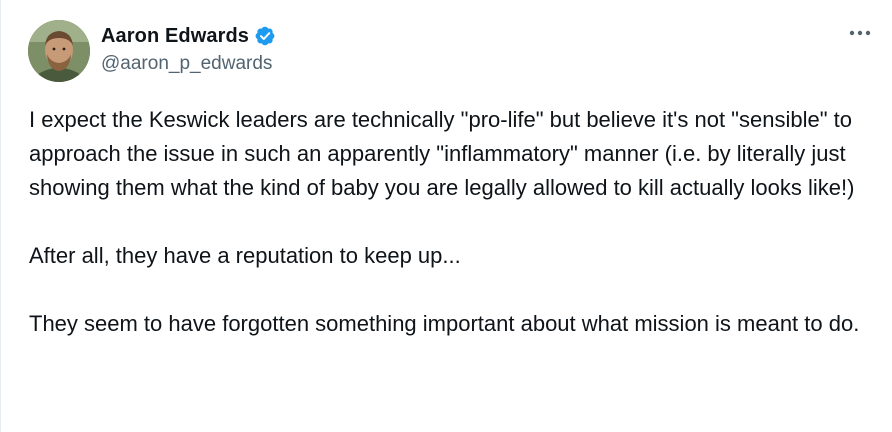 Image resolution: width=892 pixels, height=432 pixels. I want to click on more-options-button, so click(860, 33).